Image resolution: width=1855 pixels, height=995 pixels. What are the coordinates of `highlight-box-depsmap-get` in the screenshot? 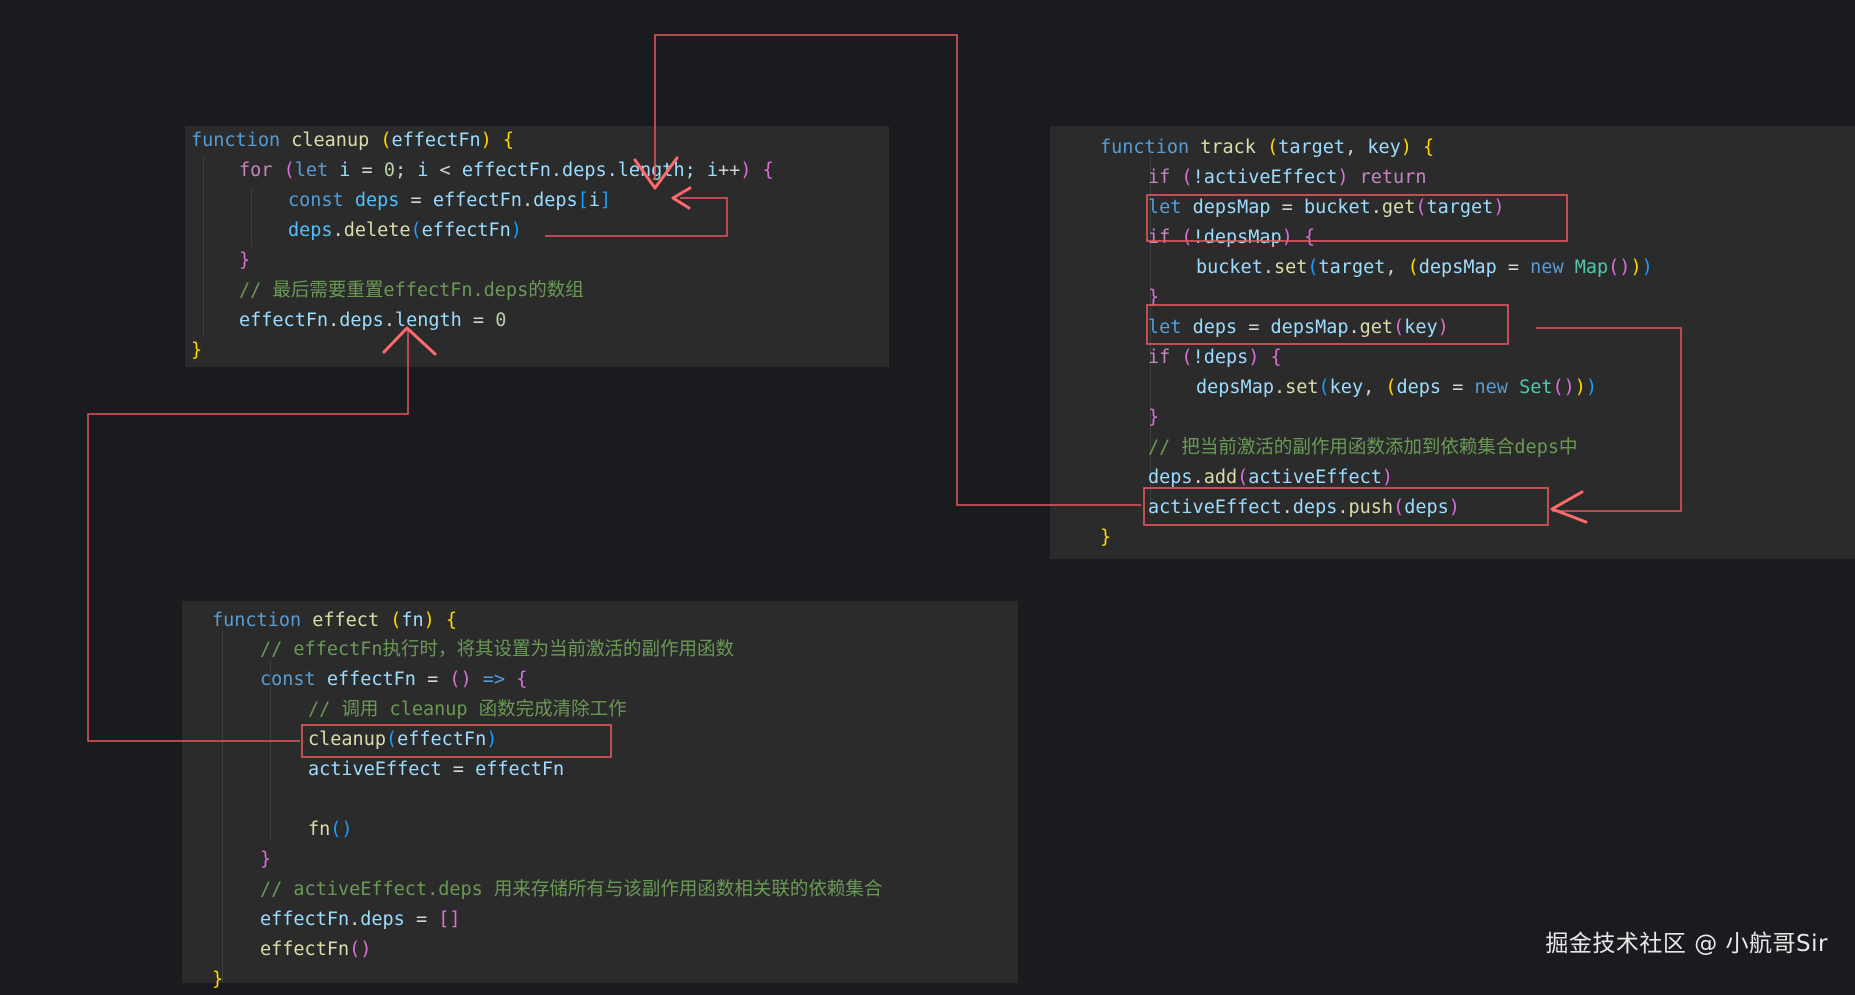 It's located at (1357, 218).